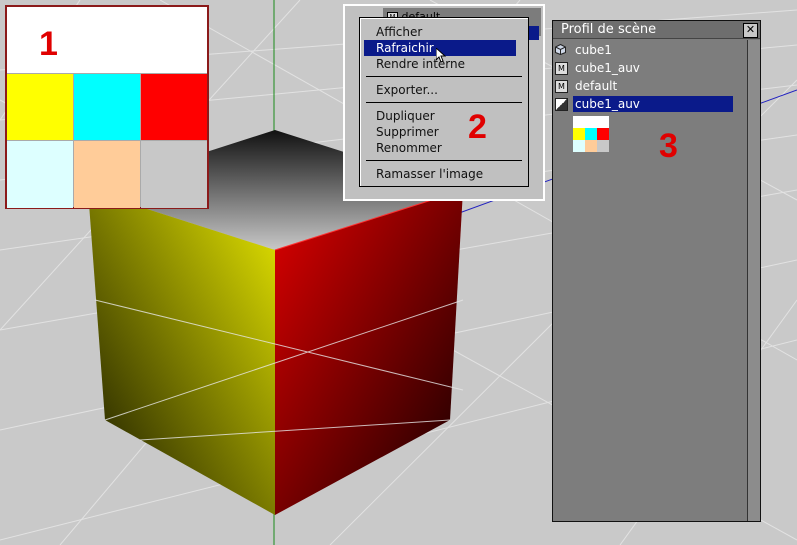  What do you see at coordinates (750, 30) in the screenshot?
I see `close-icon: ✕` at bounding box center [750, 30].